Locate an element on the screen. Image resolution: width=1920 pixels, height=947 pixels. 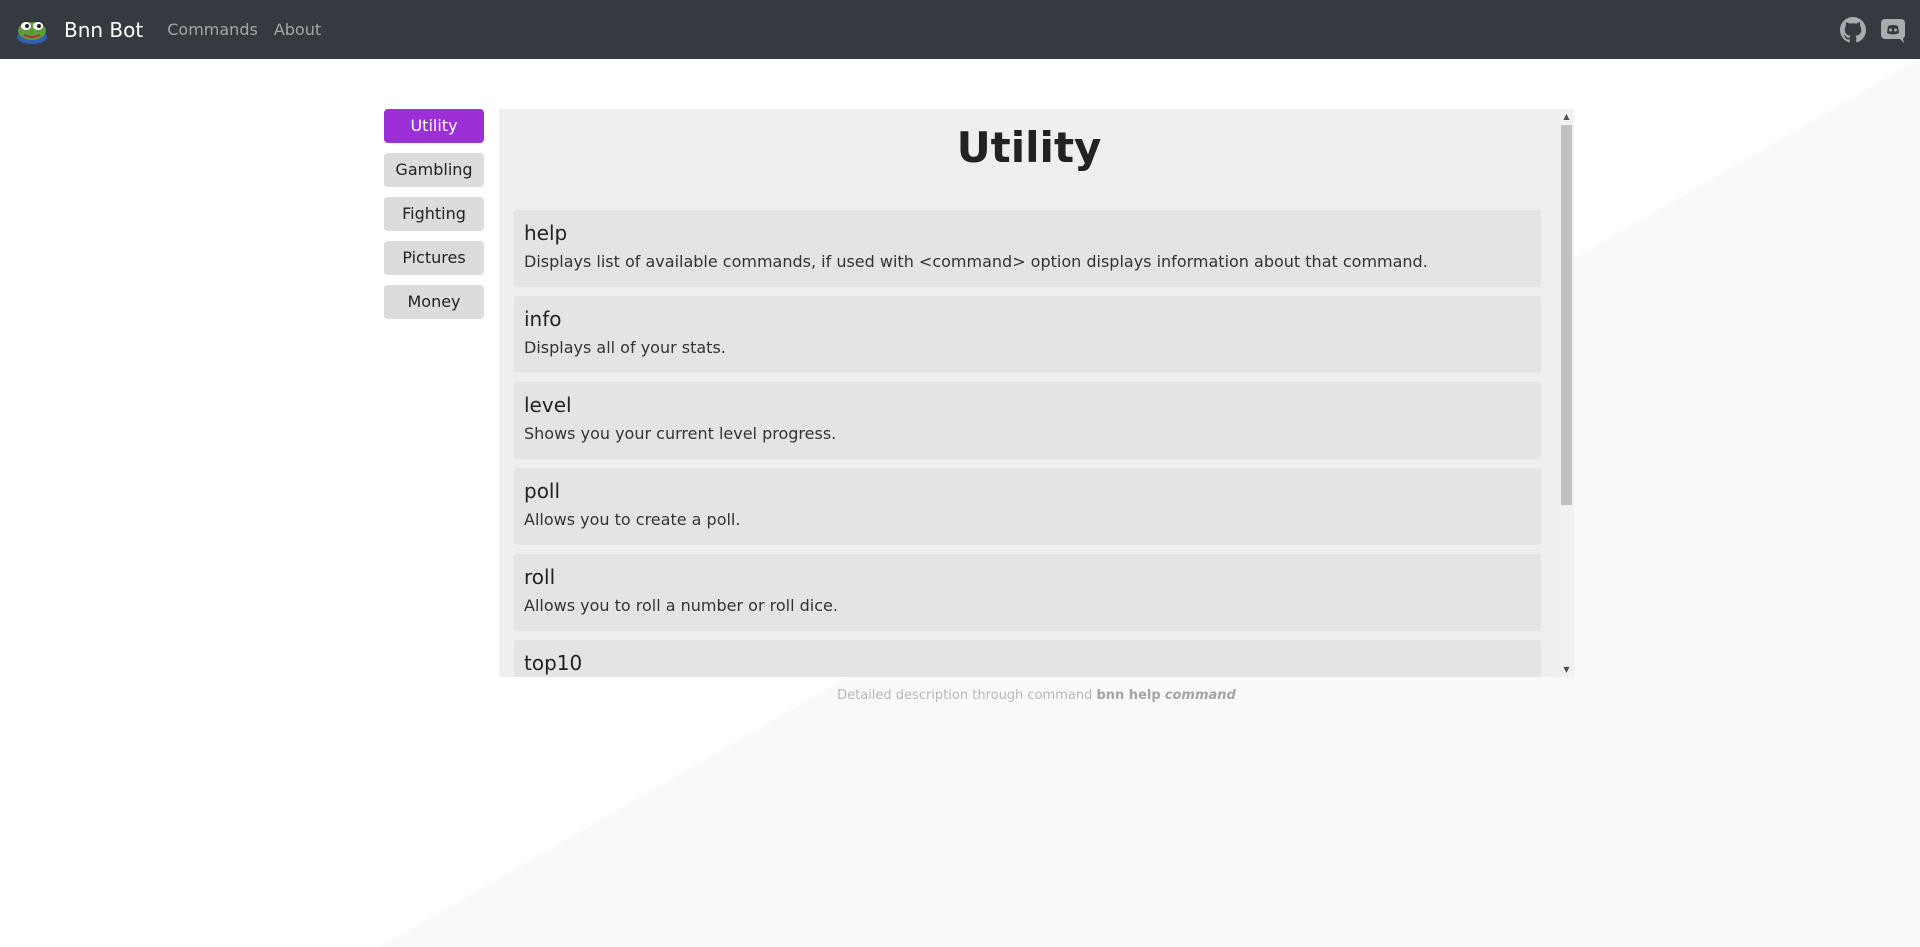
command-name: top10 is located at coordinates (553, 663).